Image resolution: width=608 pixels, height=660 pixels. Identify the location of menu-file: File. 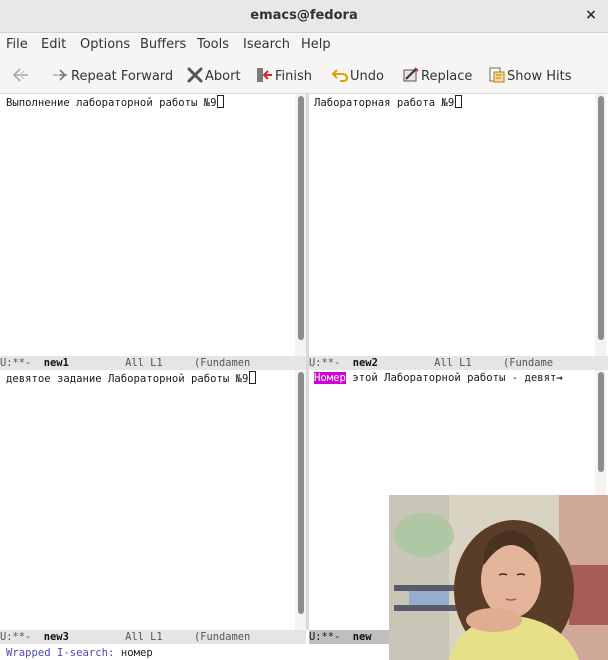
(17, 44).